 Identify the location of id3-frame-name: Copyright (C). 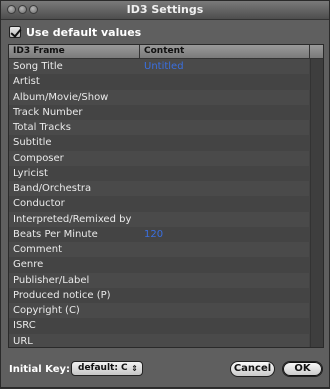
(46, 310).